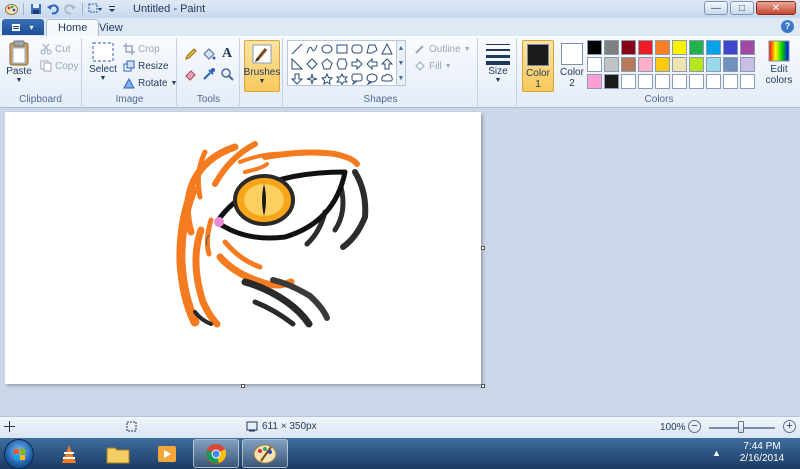 The height and width of the screenshot is (469, 800). I want to click on customize-qat-icon, so click(112, 9).